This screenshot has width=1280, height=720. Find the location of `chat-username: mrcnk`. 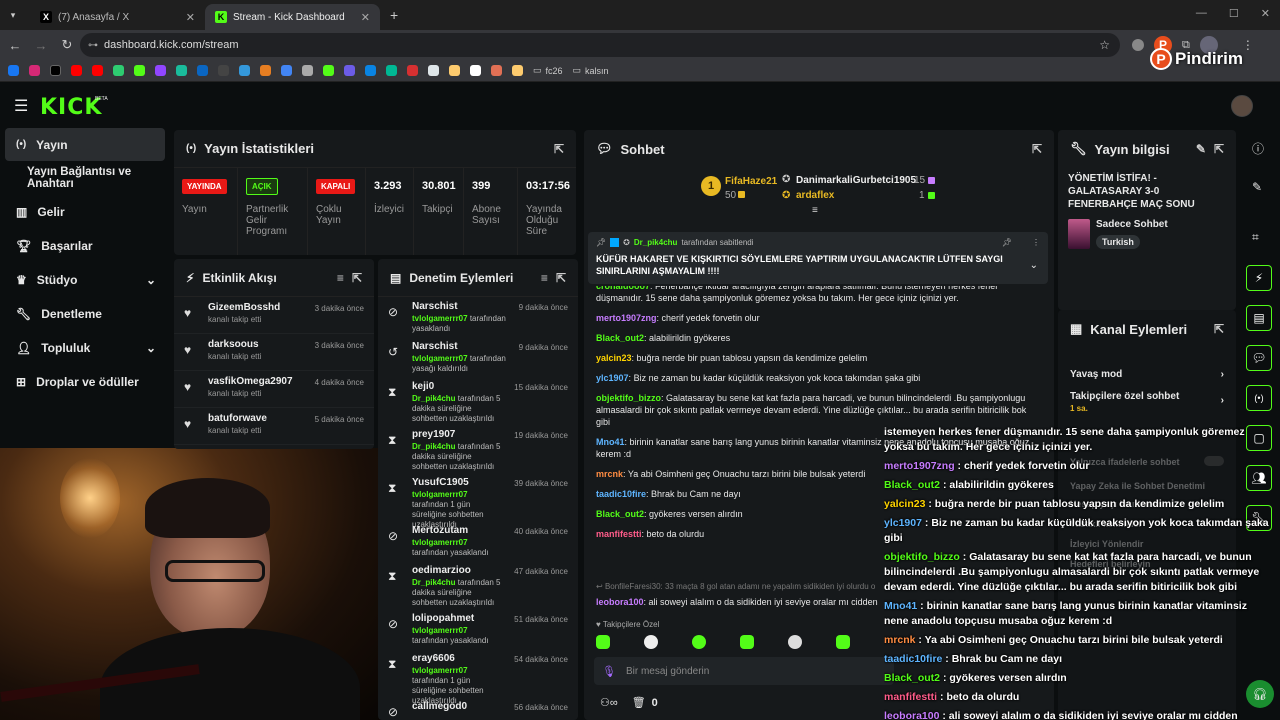

chat-username: mrcnk is located at coordinates (609, 474).